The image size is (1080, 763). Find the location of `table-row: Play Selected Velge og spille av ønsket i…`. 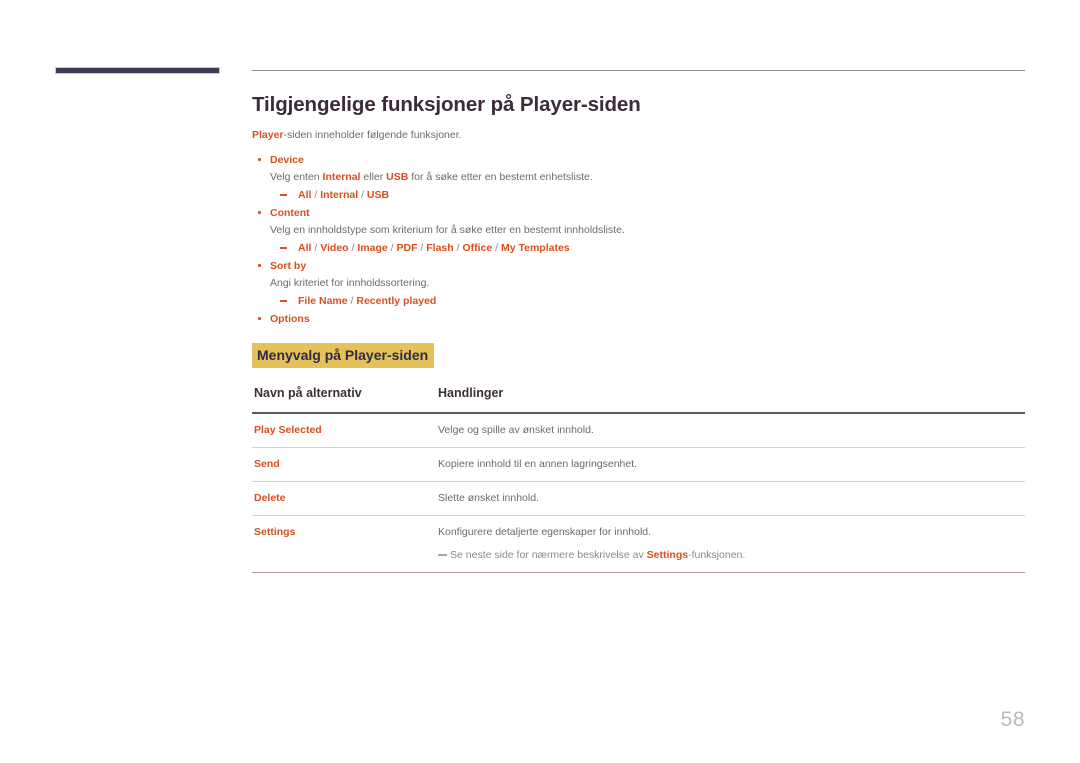

table-row: Play Selected Velge og spille av ønsket i… is located at coordinates (638, 430).